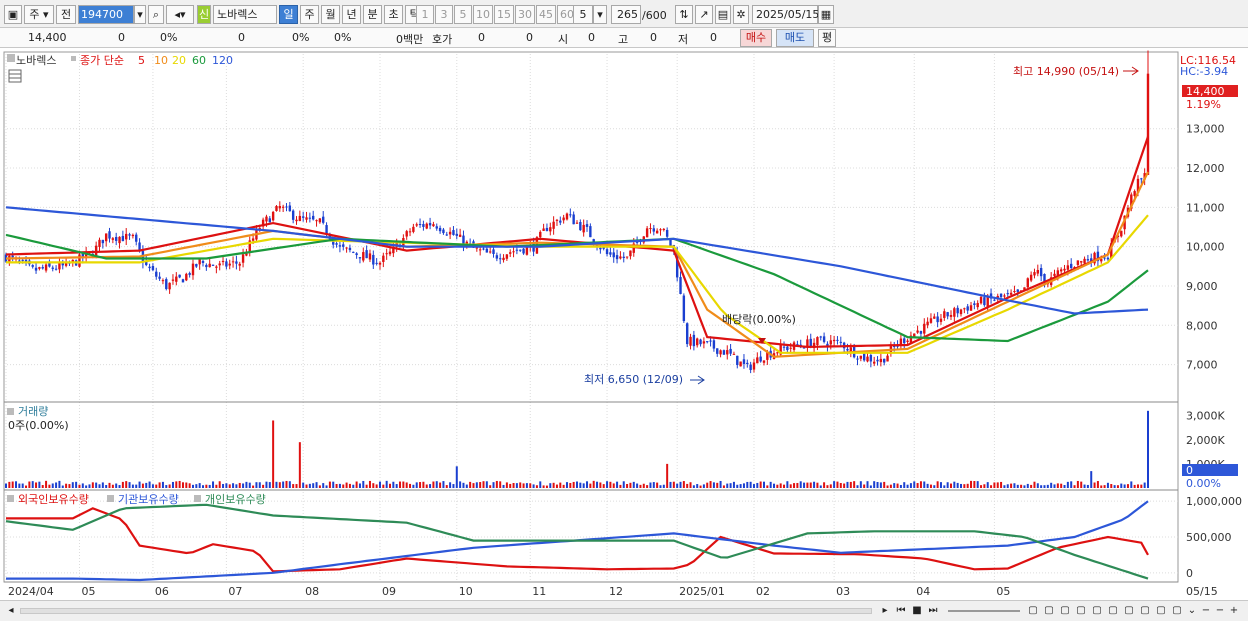 The height and width of the screenshot is (621, 1248). Describe the element at coordinates (34, 14) in the screenshot. I see `period-type-value: 주` at that location.